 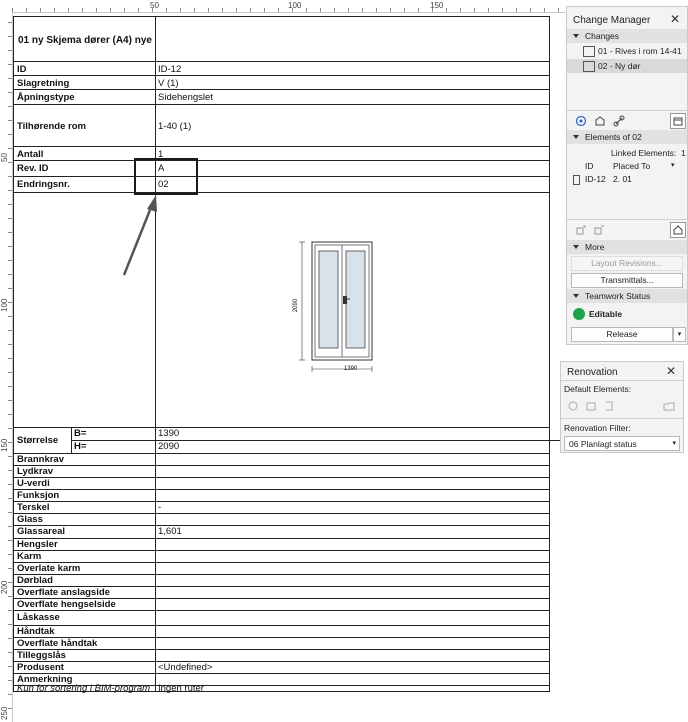 What do you see at coordinates (595, 247) in the screenshot?
I see `more-header-label: More` at bounding box center [595, 247].